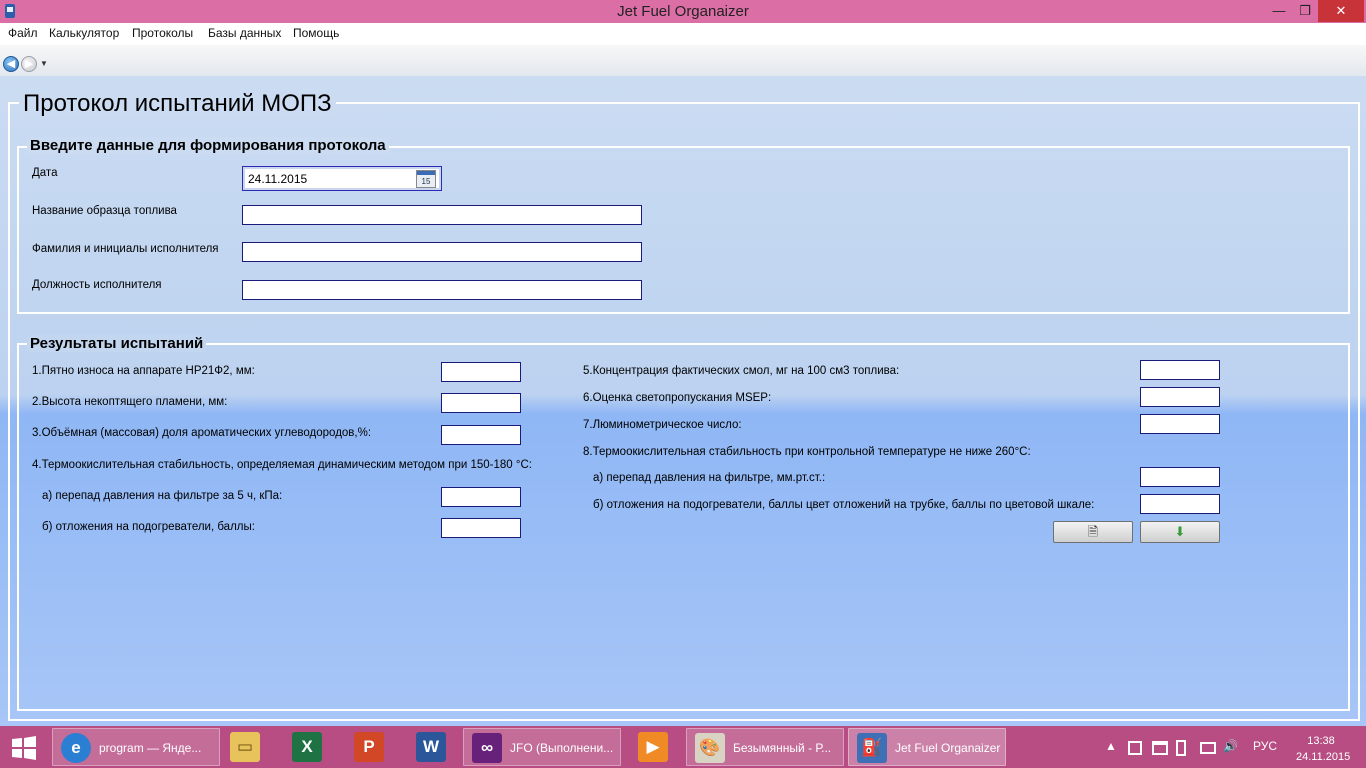 This screenshot has width=1366, height=768. I want to click on forward-arrow-glyph: ▶, so click(29, 64).